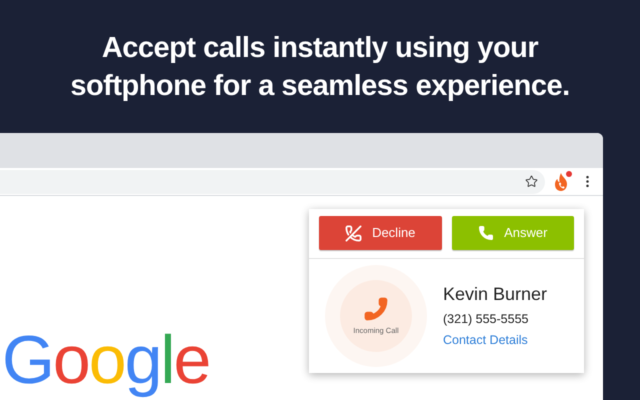 The height and width of the screenshot is (400, 640). Describe the element at coordinates (320, 67) in the screenshot. I see `headline: Accept calls instantly using your softphone for a seamless experience.` at that location.